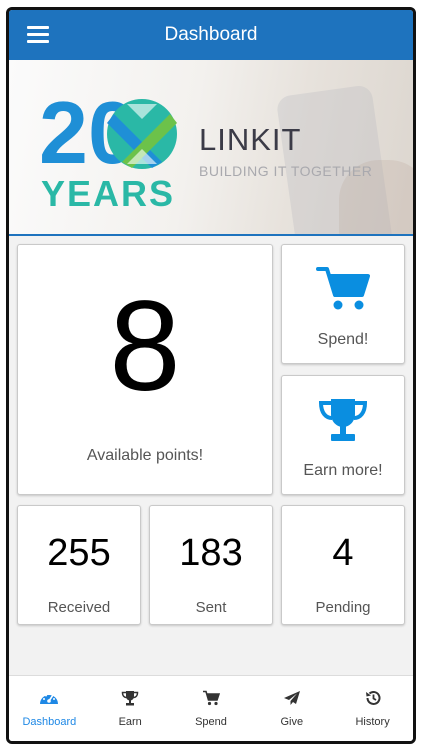 This screenshot has height=750, width=422. Describe the element at coordinates (343, 607) in the screenshot. I see `pending-label: Pending` at that location.